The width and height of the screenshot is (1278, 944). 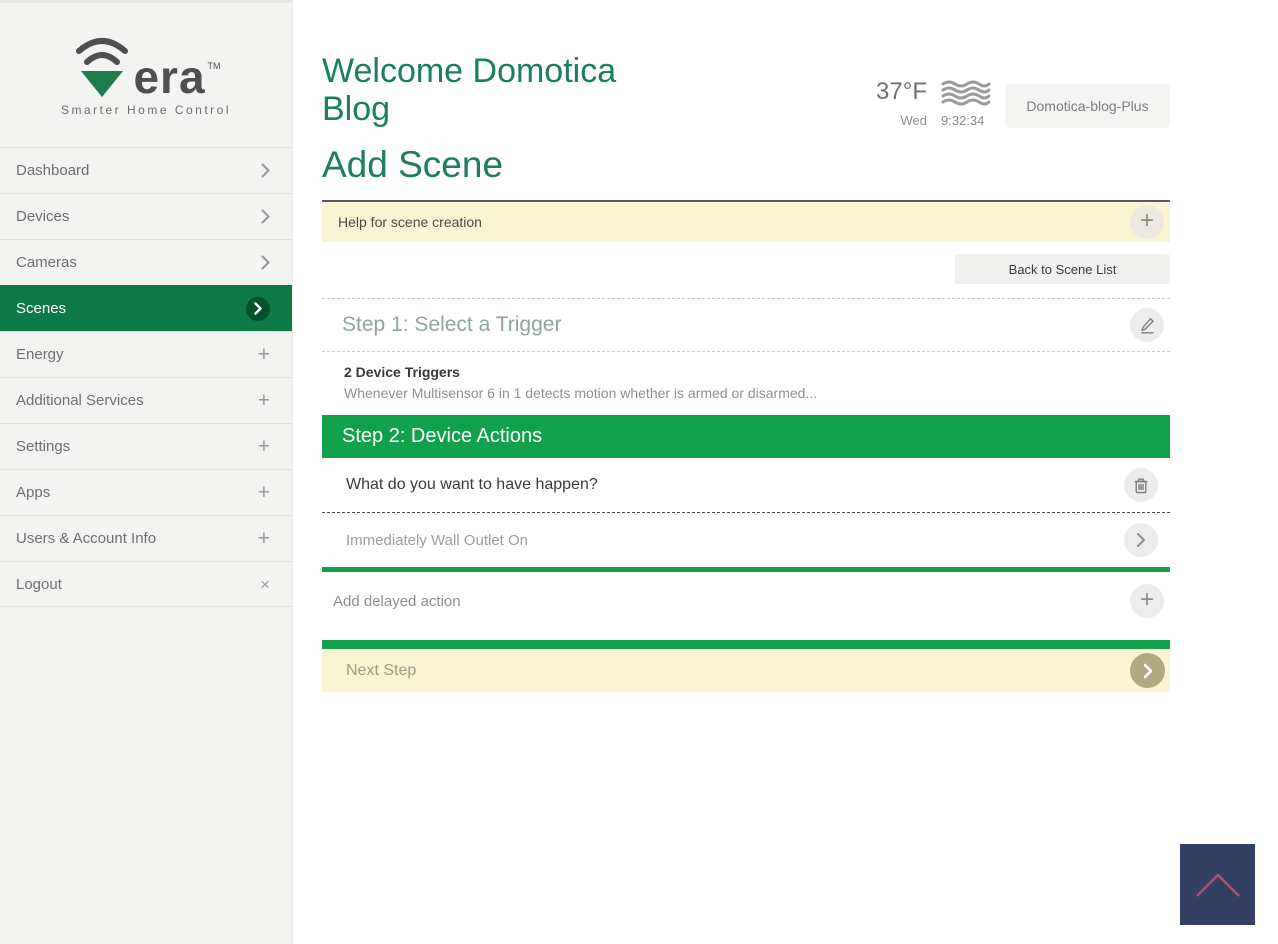 What do you see at coordinates (381, 670) in the screenshot?
I see `next-step-label: Next Step` at bounding box center [381, 670].